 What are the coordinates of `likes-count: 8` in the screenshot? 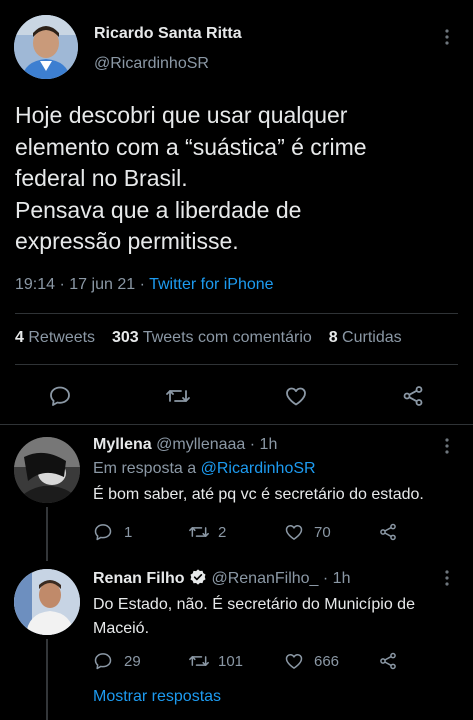 It's located at (333, 337).